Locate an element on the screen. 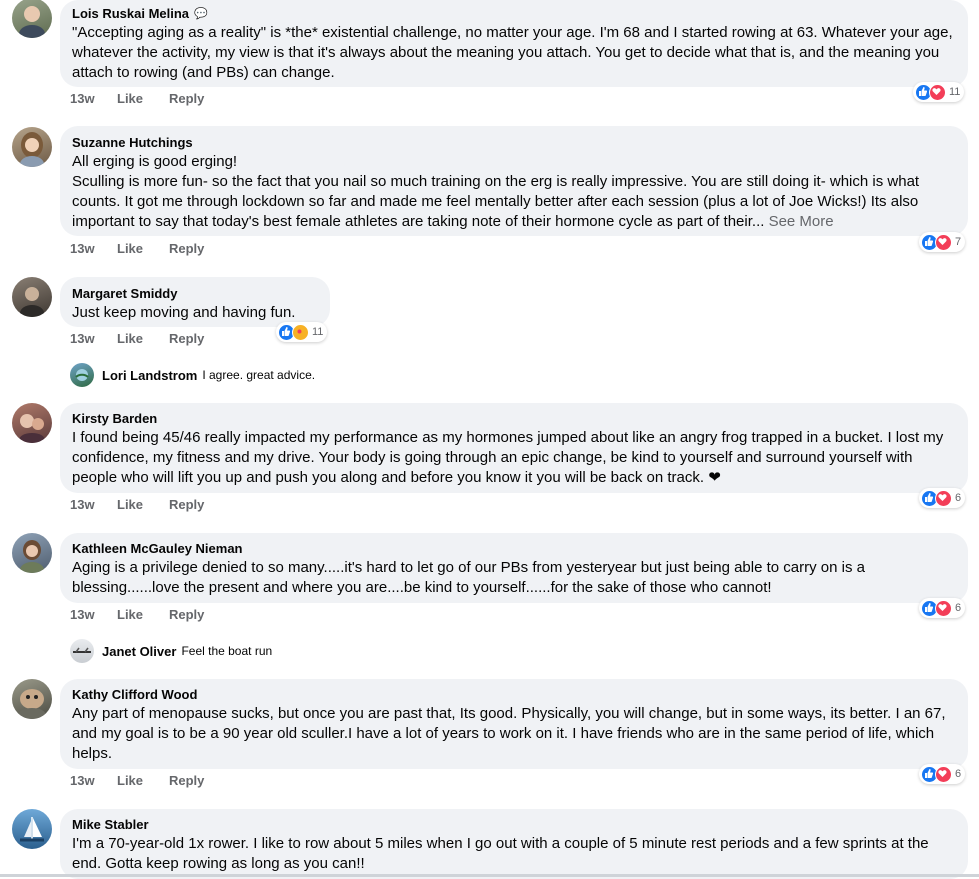  care-reaction-icon is located at coordinates (300, 332).